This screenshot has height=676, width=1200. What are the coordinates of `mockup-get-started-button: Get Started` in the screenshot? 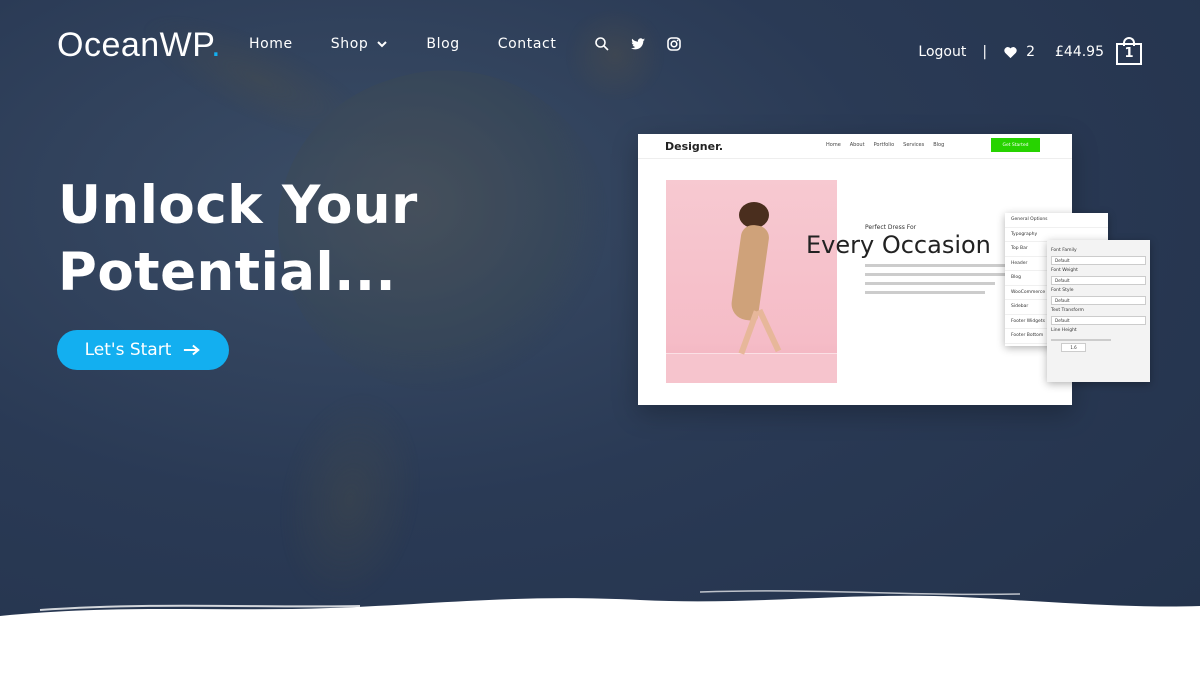 It's located at (1015, 145).